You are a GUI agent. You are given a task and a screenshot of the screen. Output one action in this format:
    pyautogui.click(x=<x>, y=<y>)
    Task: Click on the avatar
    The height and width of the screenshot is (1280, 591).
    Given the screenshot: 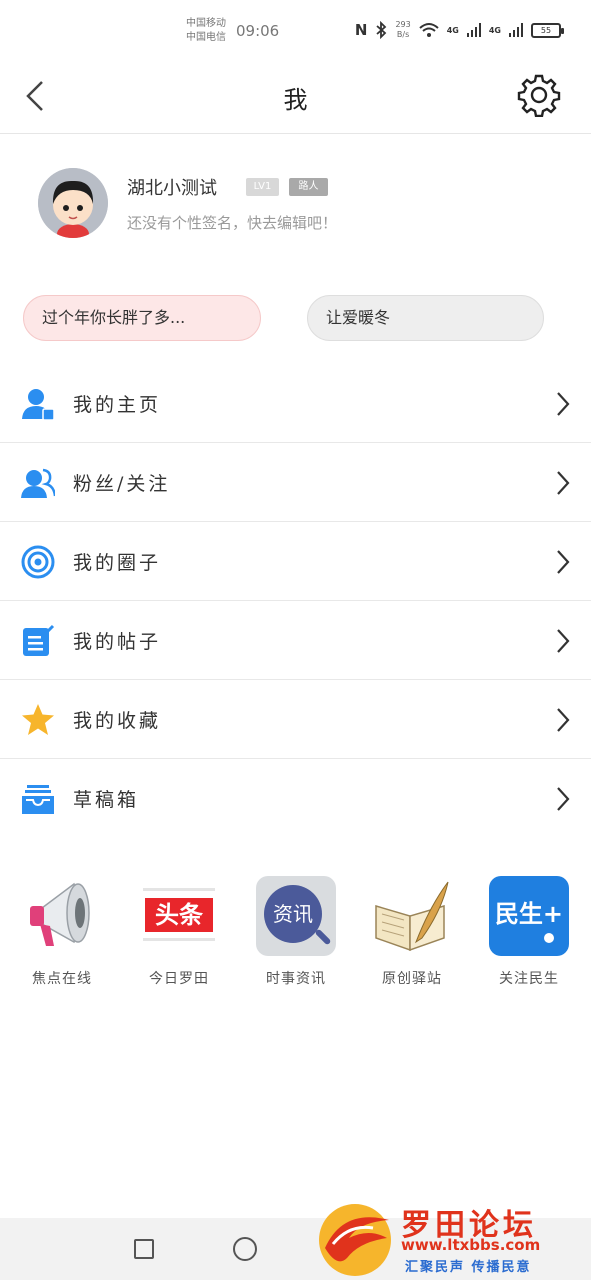 What is the action you would take?
    pyautogui.click(x=73, y=203)
    